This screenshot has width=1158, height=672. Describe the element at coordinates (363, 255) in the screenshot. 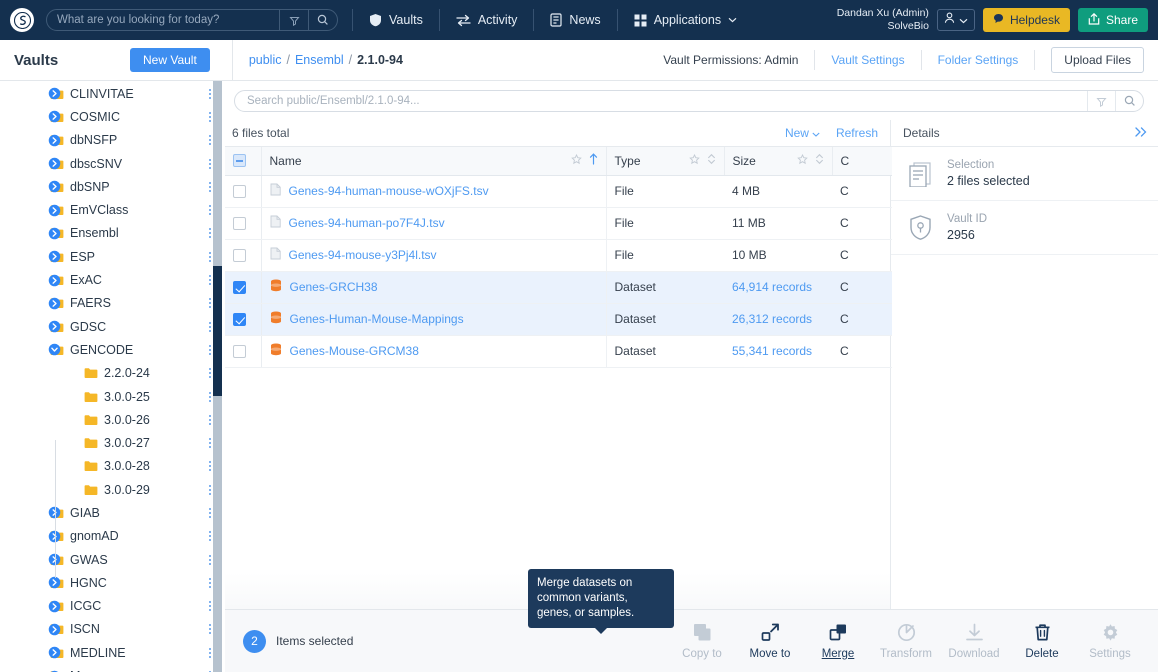

I see `row-name-link: Genes-94-mouse-y3Pj4l.tsv` at that location.